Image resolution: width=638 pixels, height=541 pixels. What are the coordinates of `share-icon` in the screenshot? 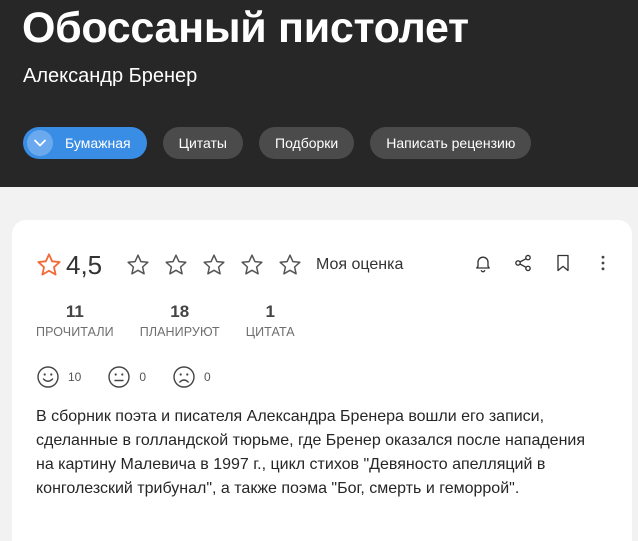 It's located at (523, 263).